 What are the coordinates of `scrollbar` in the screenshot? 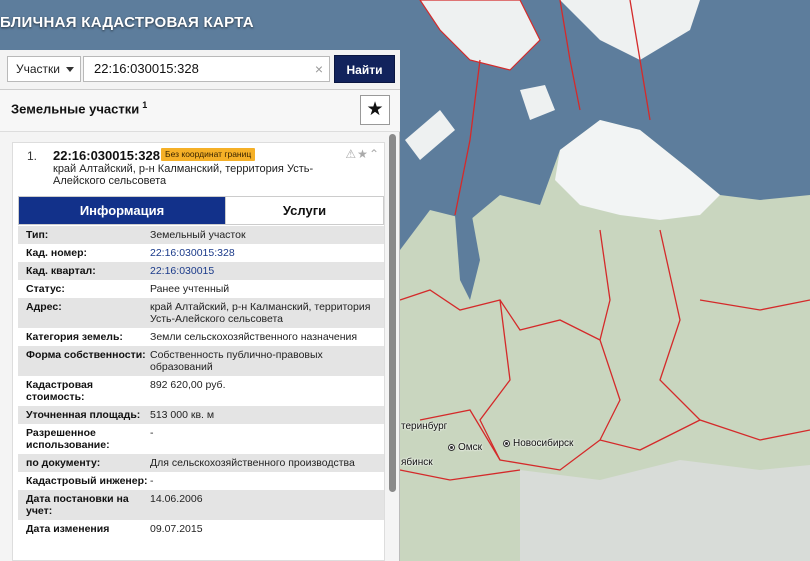 It's located at (392, 347).